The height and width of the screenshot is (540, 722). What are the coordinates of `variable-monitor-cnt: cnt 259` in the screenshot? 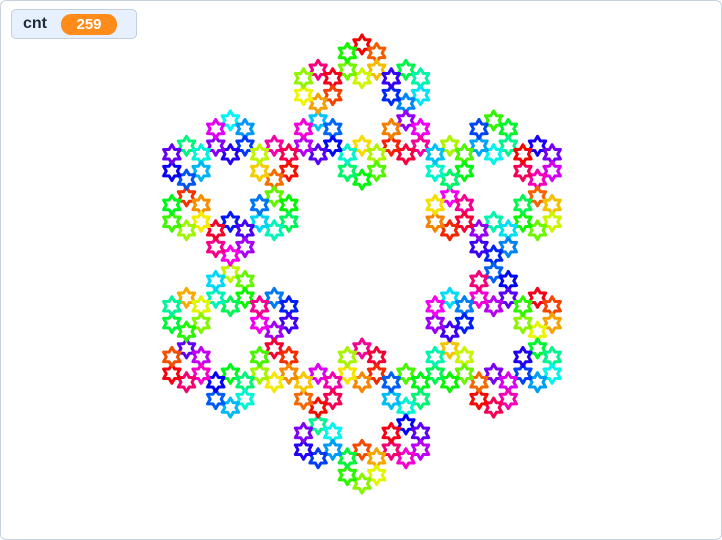 It's located at (74, 24).